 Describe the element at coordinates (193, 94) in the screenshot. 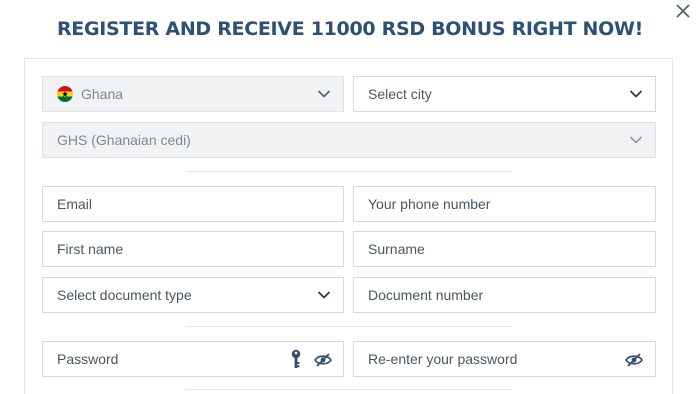

I see `country-select: Ghana` at that location.